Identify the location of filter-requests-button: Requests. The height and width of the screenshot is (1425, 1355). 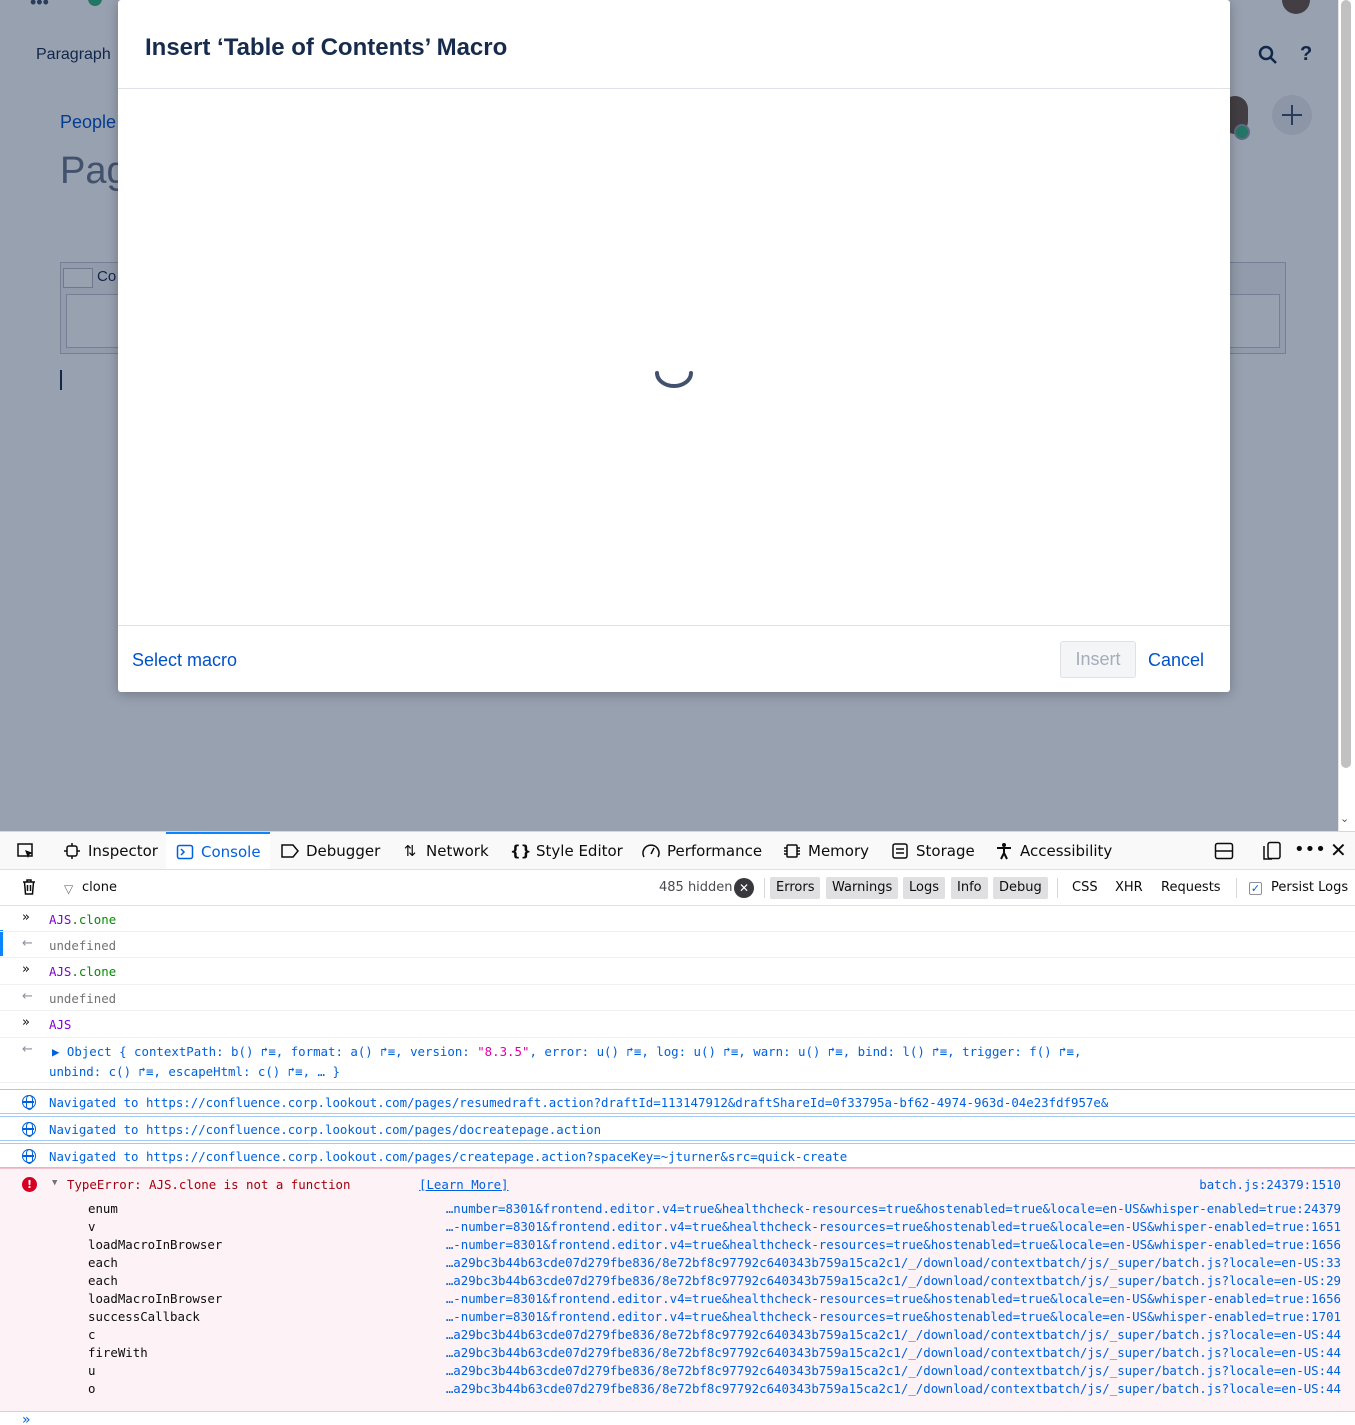
(1191, 888).